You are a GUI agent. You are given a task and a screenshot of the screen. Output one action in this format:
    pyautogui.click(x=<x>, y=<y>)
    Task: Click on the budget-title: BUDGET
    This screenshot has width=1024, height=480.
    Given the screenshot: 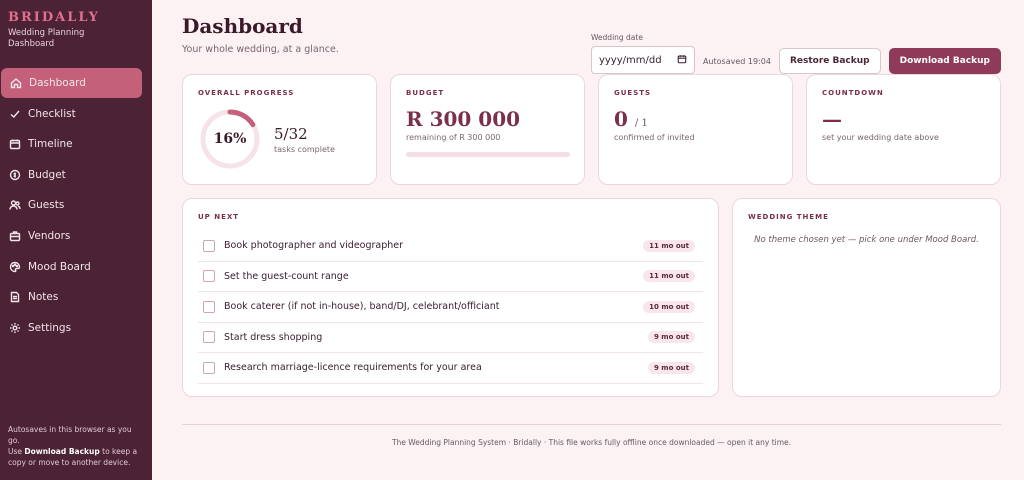 What is the action you would take?
    pyautogui.click(x=425, y=93)
    